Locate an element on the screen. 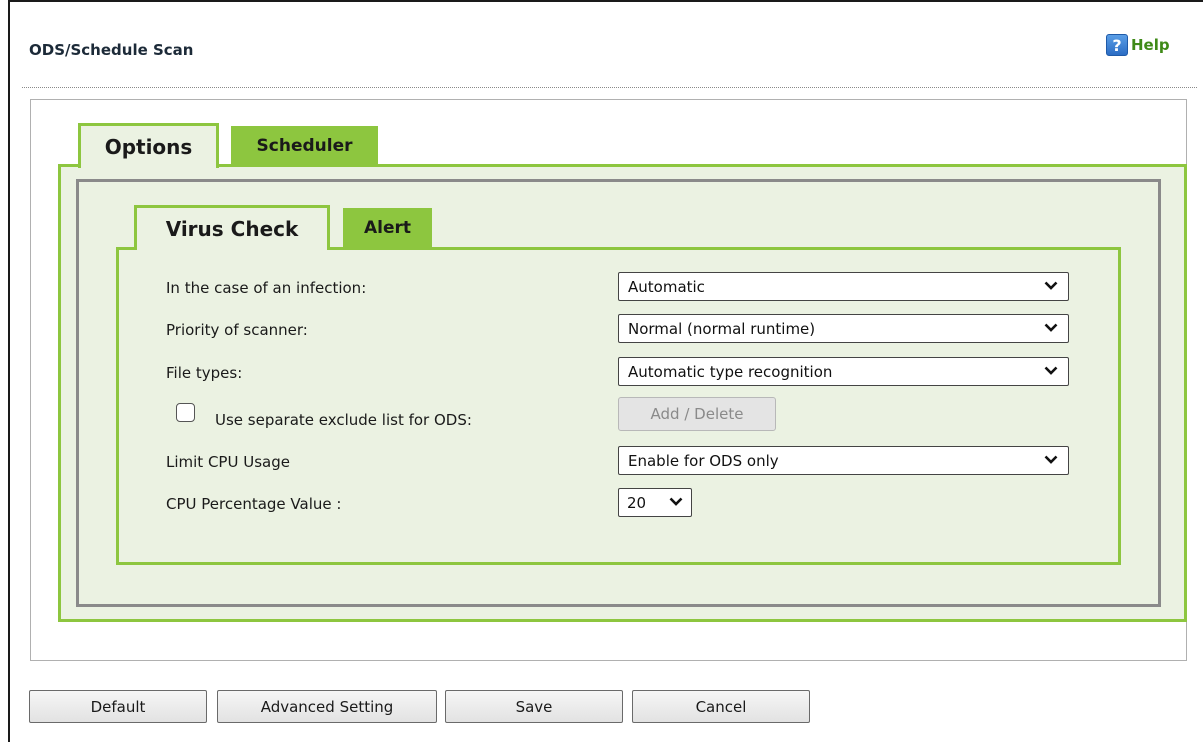 The height and width of the screenshot is (742, 1203). help-label: Help is located at coordinates (1150, 45).